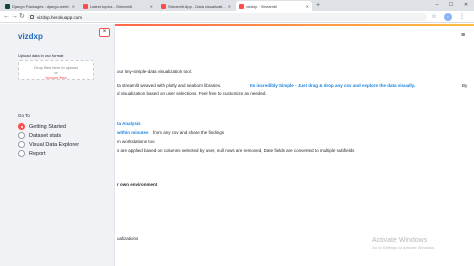 This screenshot has width=474, height=266. I want to click on radio-dataset-stats: Dataset stats, so click(48, 135).